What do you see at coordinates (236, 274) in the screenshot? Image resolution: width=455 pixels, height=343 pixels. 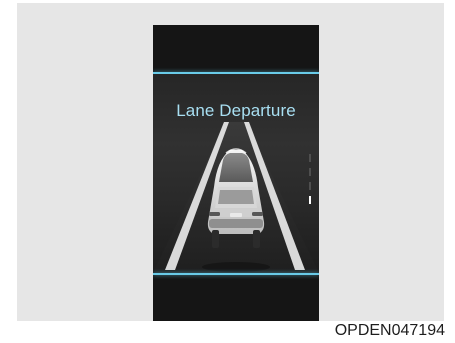 I see `display-bottom-rule` at bounding box center [236, 274].